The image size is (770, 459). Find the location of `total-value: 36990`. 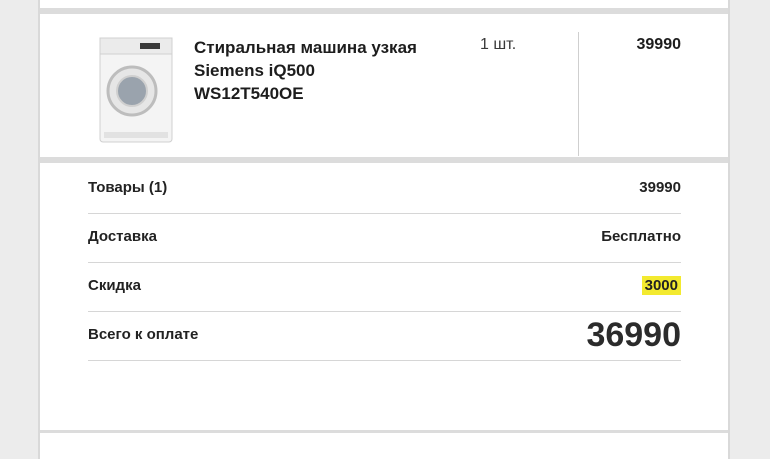

total-value: 36990 is located at coordinates (633, 335).